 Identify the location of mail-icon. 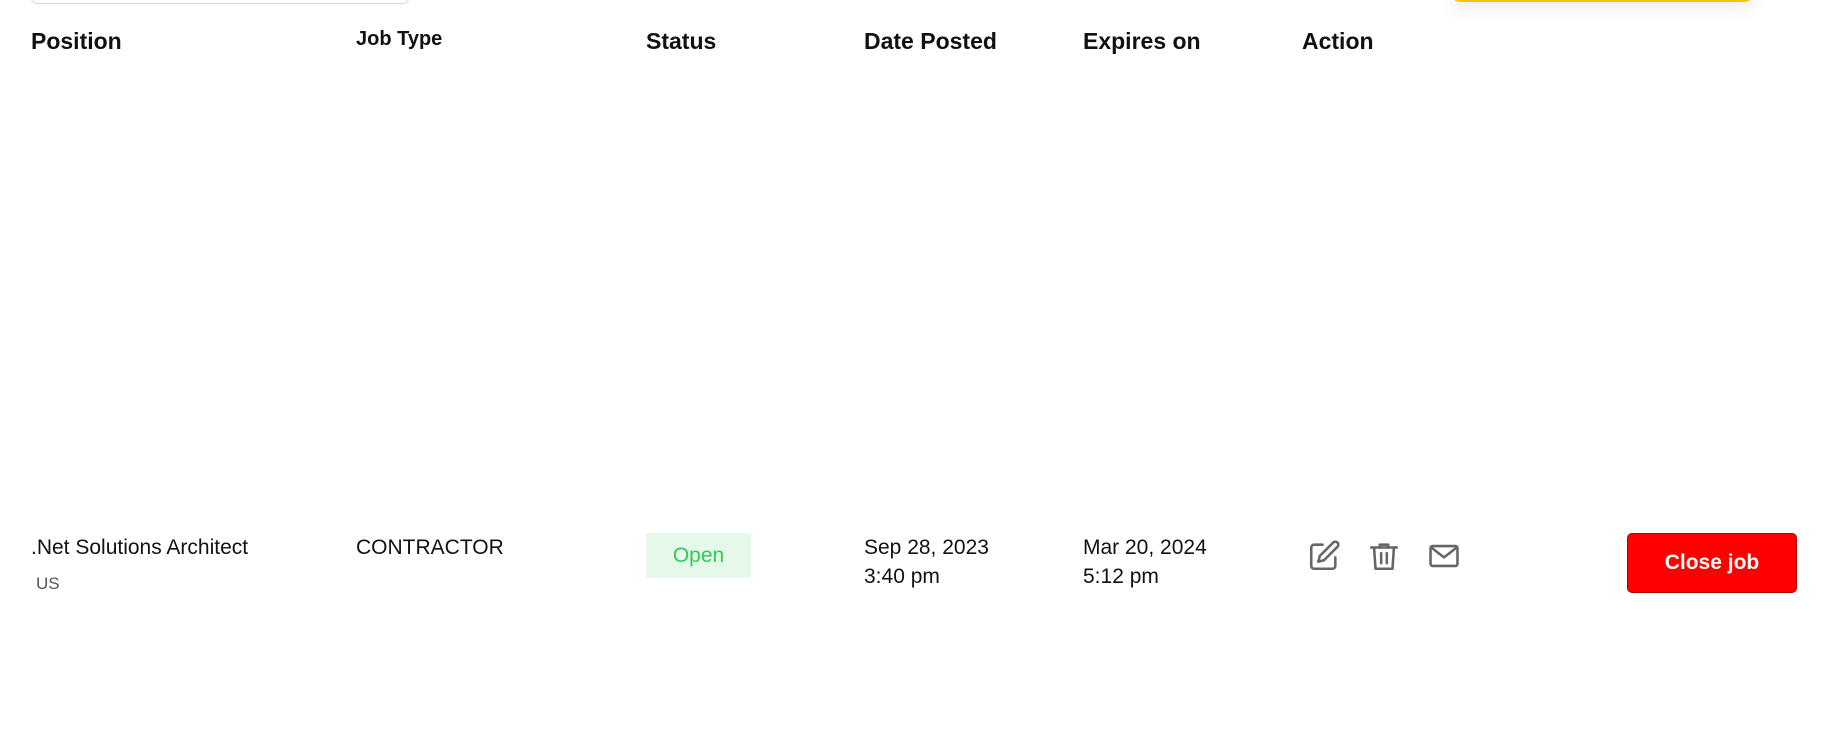
(1444, 556).